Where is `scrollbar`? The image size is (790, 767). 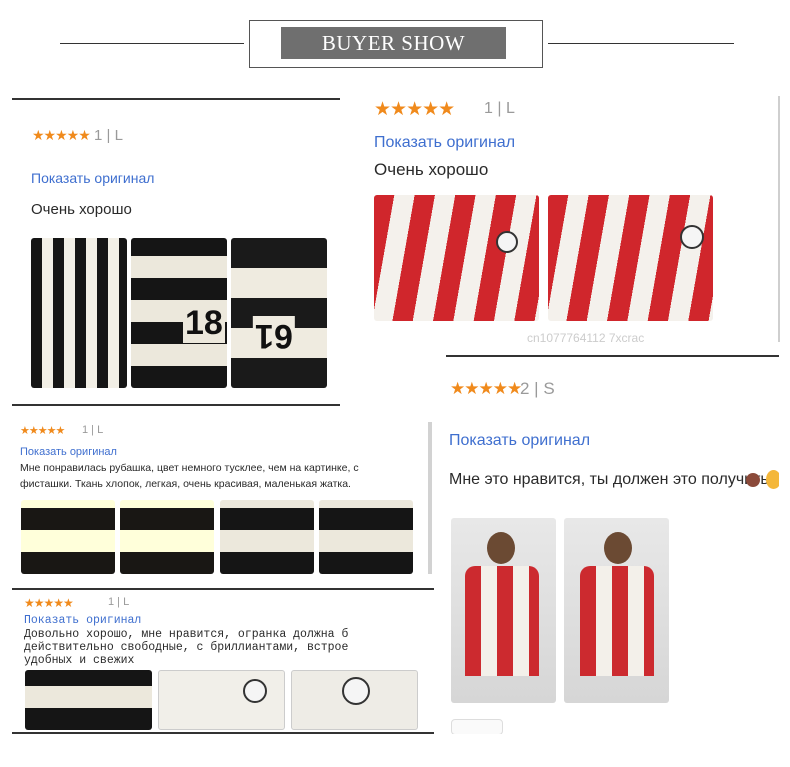
scrollbar is located at coordinates (430, 498).